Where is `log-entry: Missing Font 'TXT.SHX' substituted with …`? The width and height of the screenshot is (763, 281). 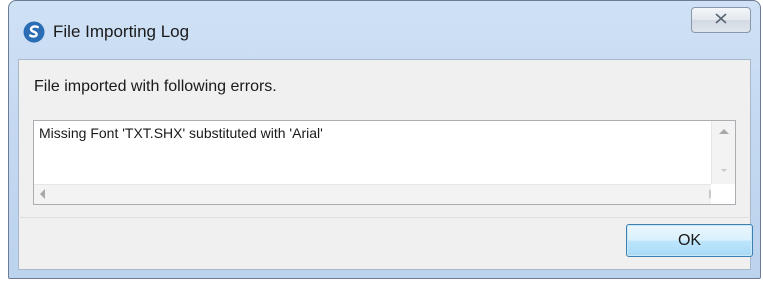
log-entry: Missing Font 'TXT.SHX' substituted with … is located at coordinates (181, 133).